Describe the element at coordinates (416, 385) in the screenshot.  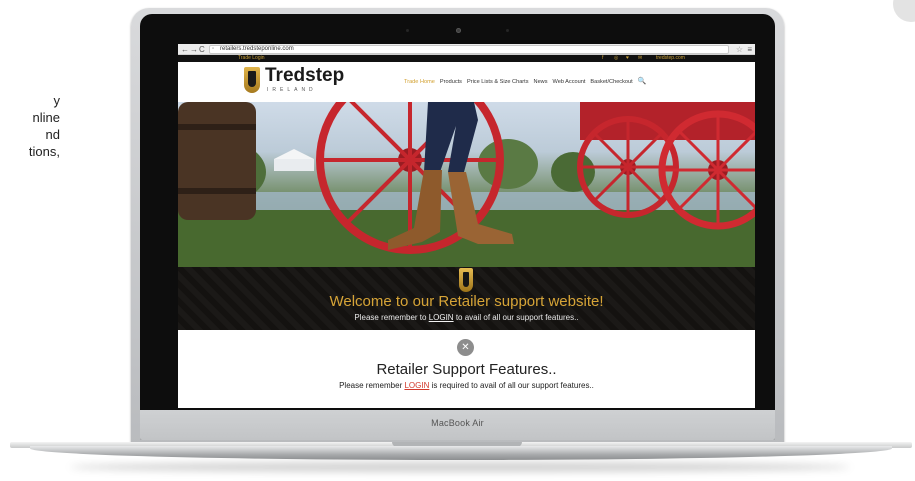
I see `features-login-link: LOGIN` at that location.